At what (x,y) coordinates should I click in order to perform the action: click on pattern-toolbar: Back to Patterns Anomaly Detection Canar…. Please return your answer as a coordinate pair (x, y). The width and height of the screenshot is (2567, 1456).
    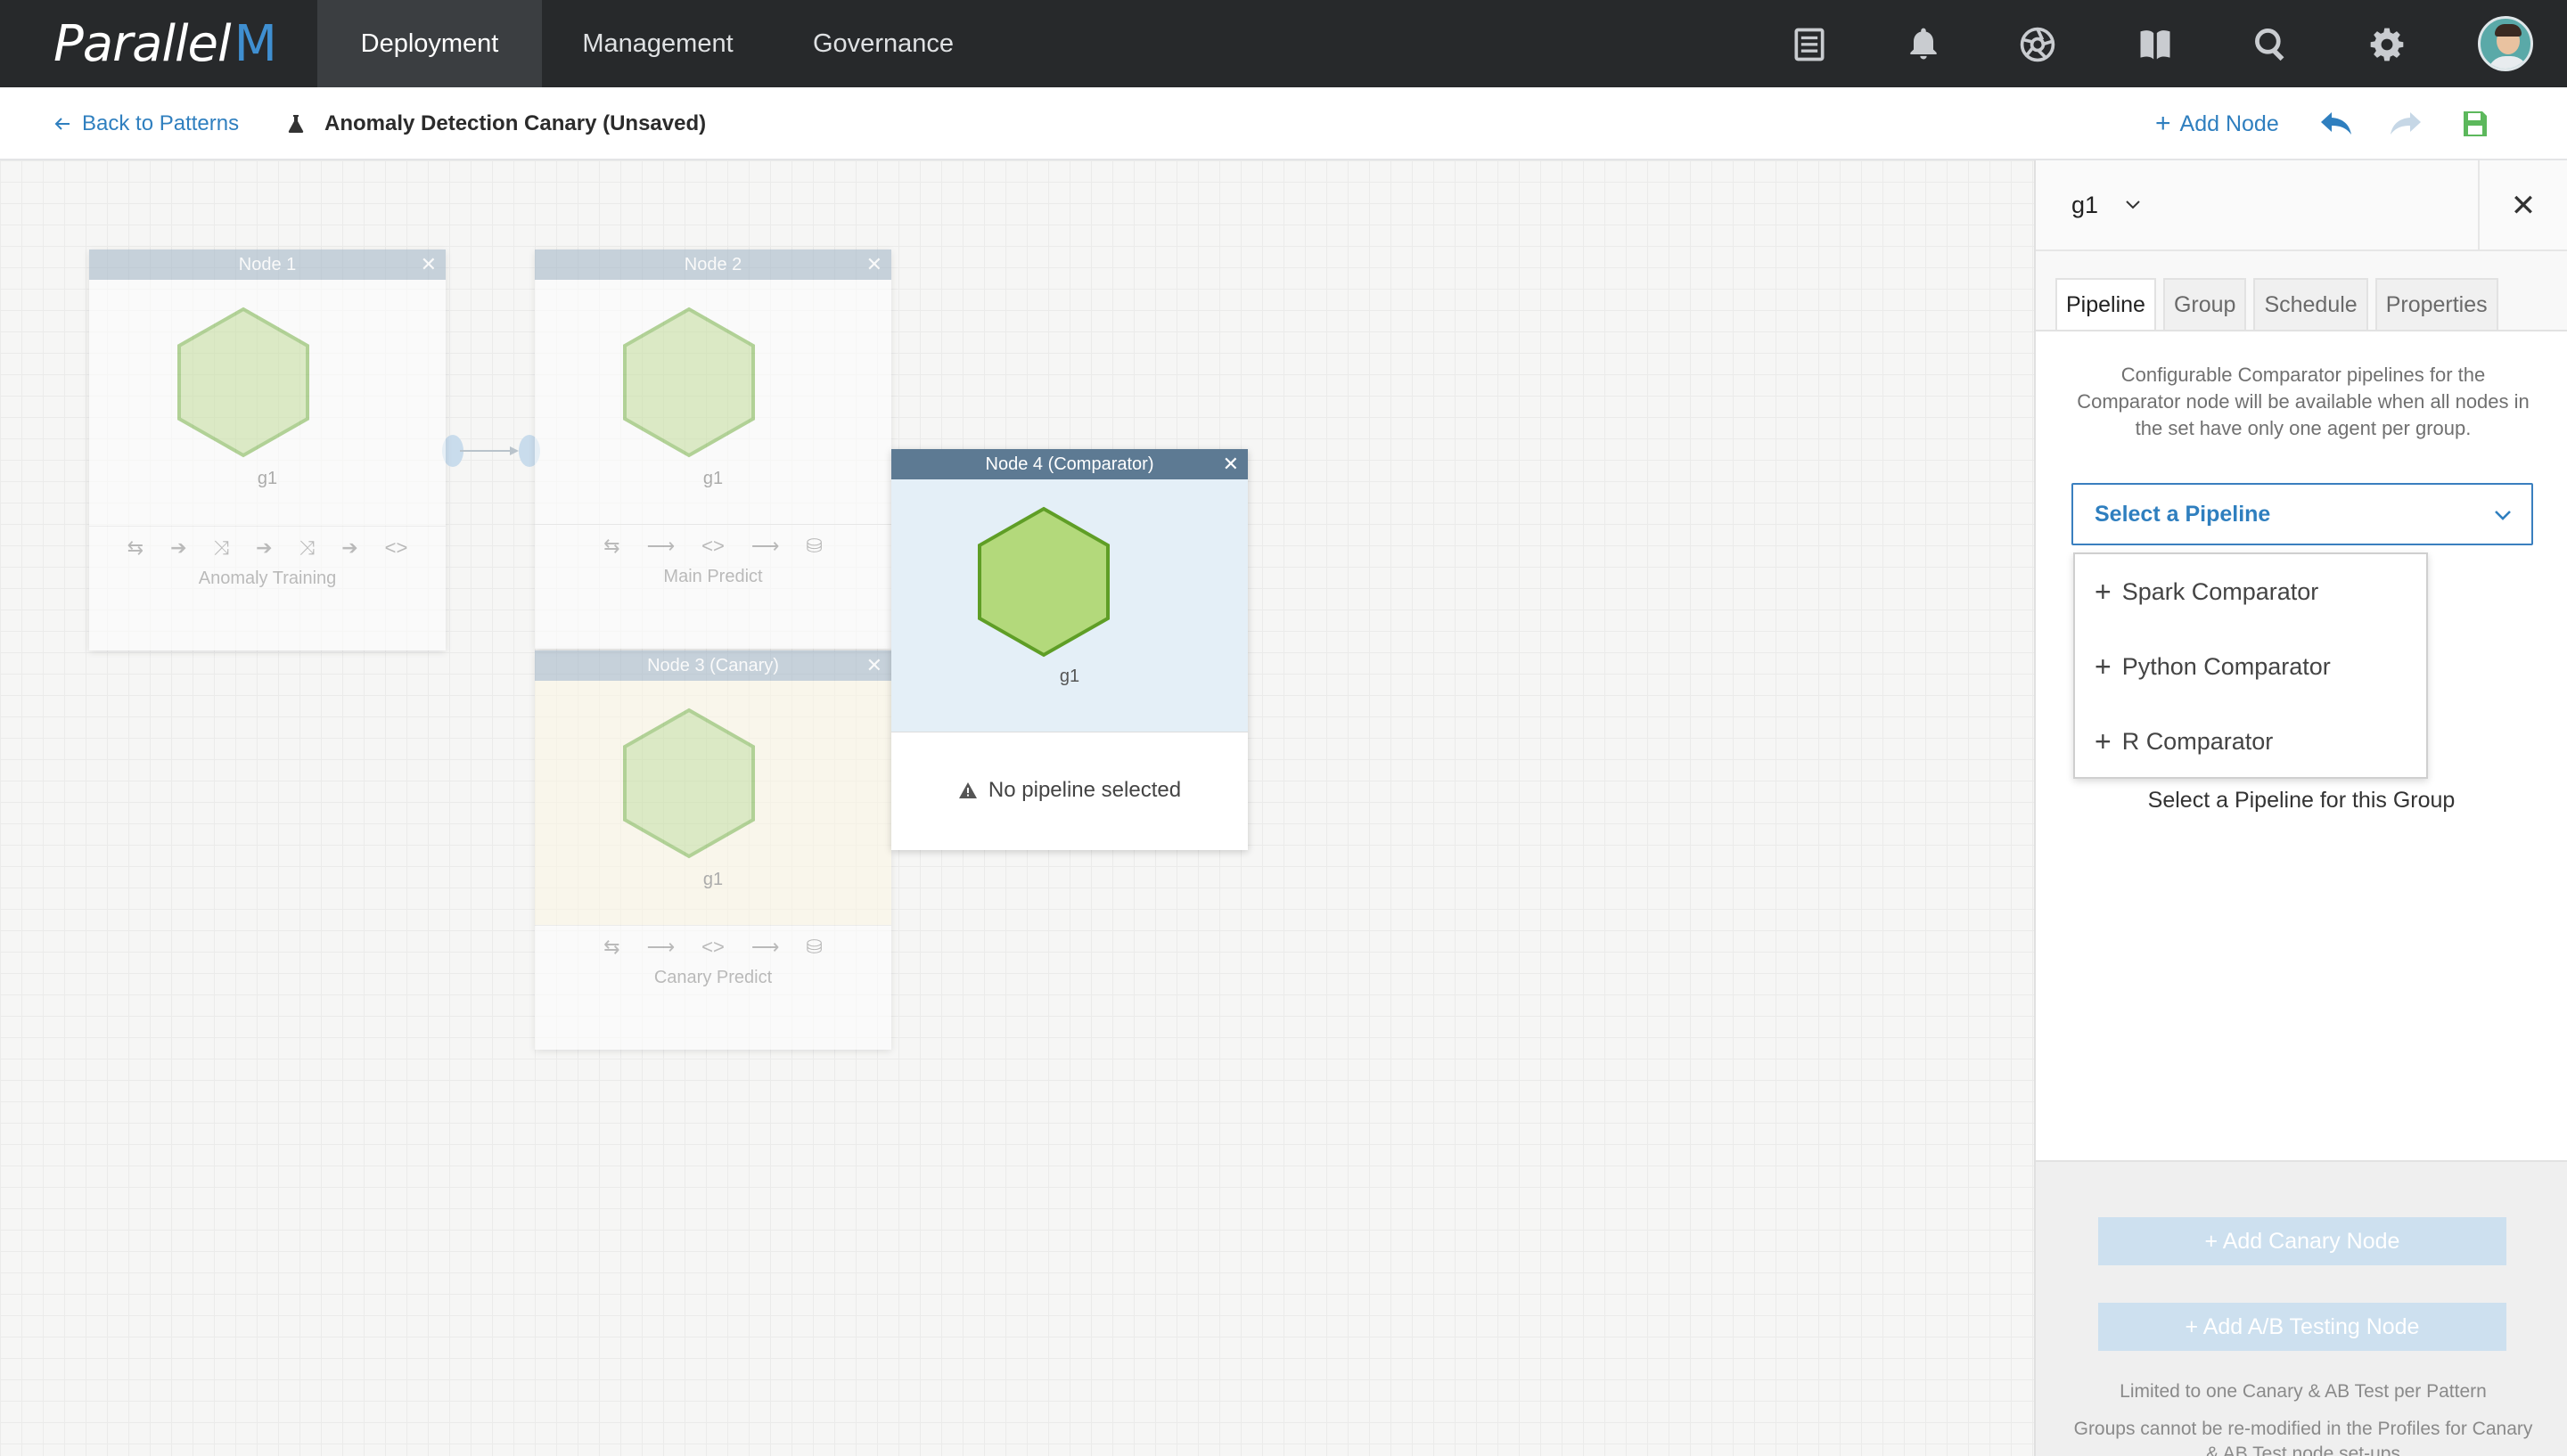
    Looking at the image, I should click on (1283, 123).